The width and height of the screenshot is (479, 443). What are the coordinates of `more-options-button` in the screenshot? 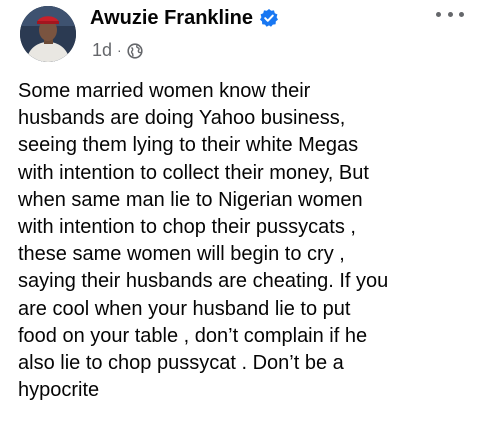 It's located at (450, 14).